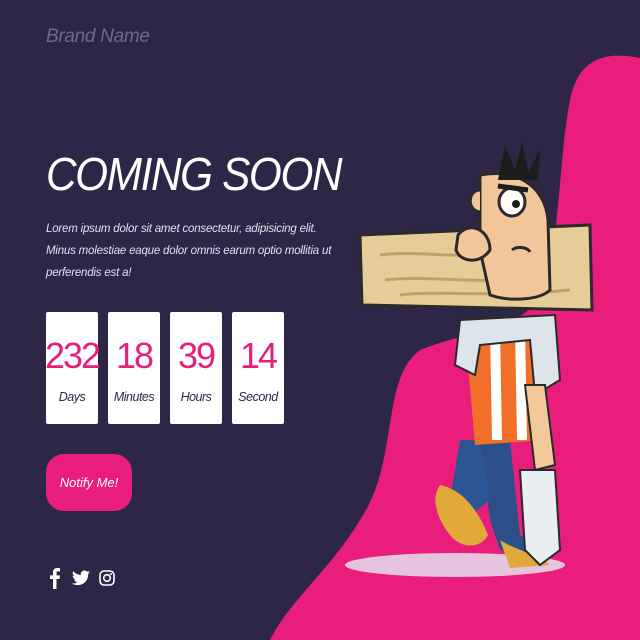 The image size is (640, 640). Describe the element at coordinates (107, 578) in the screenshot. I see `instagram-icon` at that location.